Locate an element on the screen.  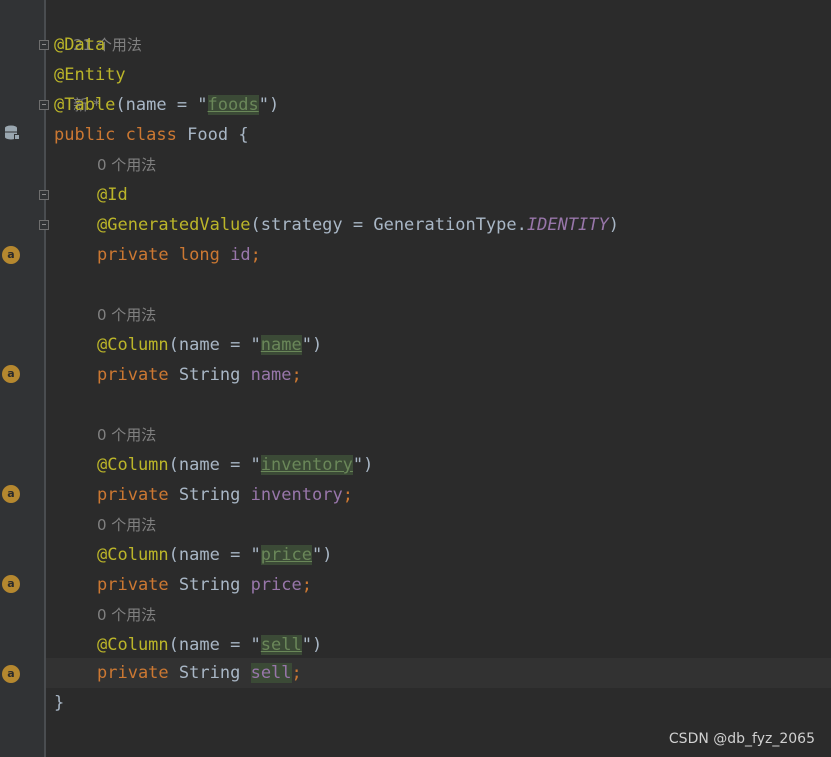
code-line: public class Food { is located at coordinates (151, 135).